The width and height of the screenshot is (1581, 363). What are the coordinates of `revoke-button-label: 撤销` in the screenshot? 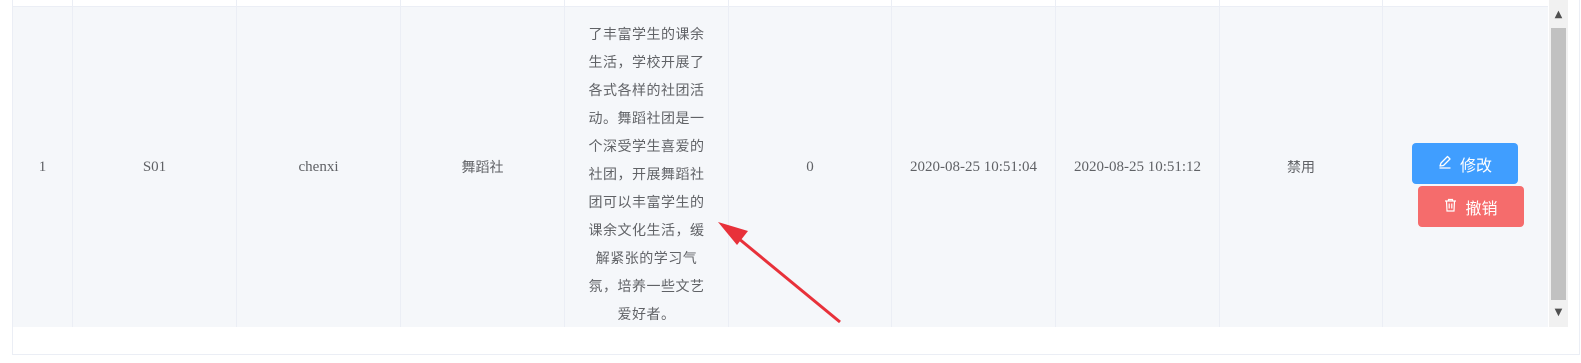 It's located at (1481, 208).